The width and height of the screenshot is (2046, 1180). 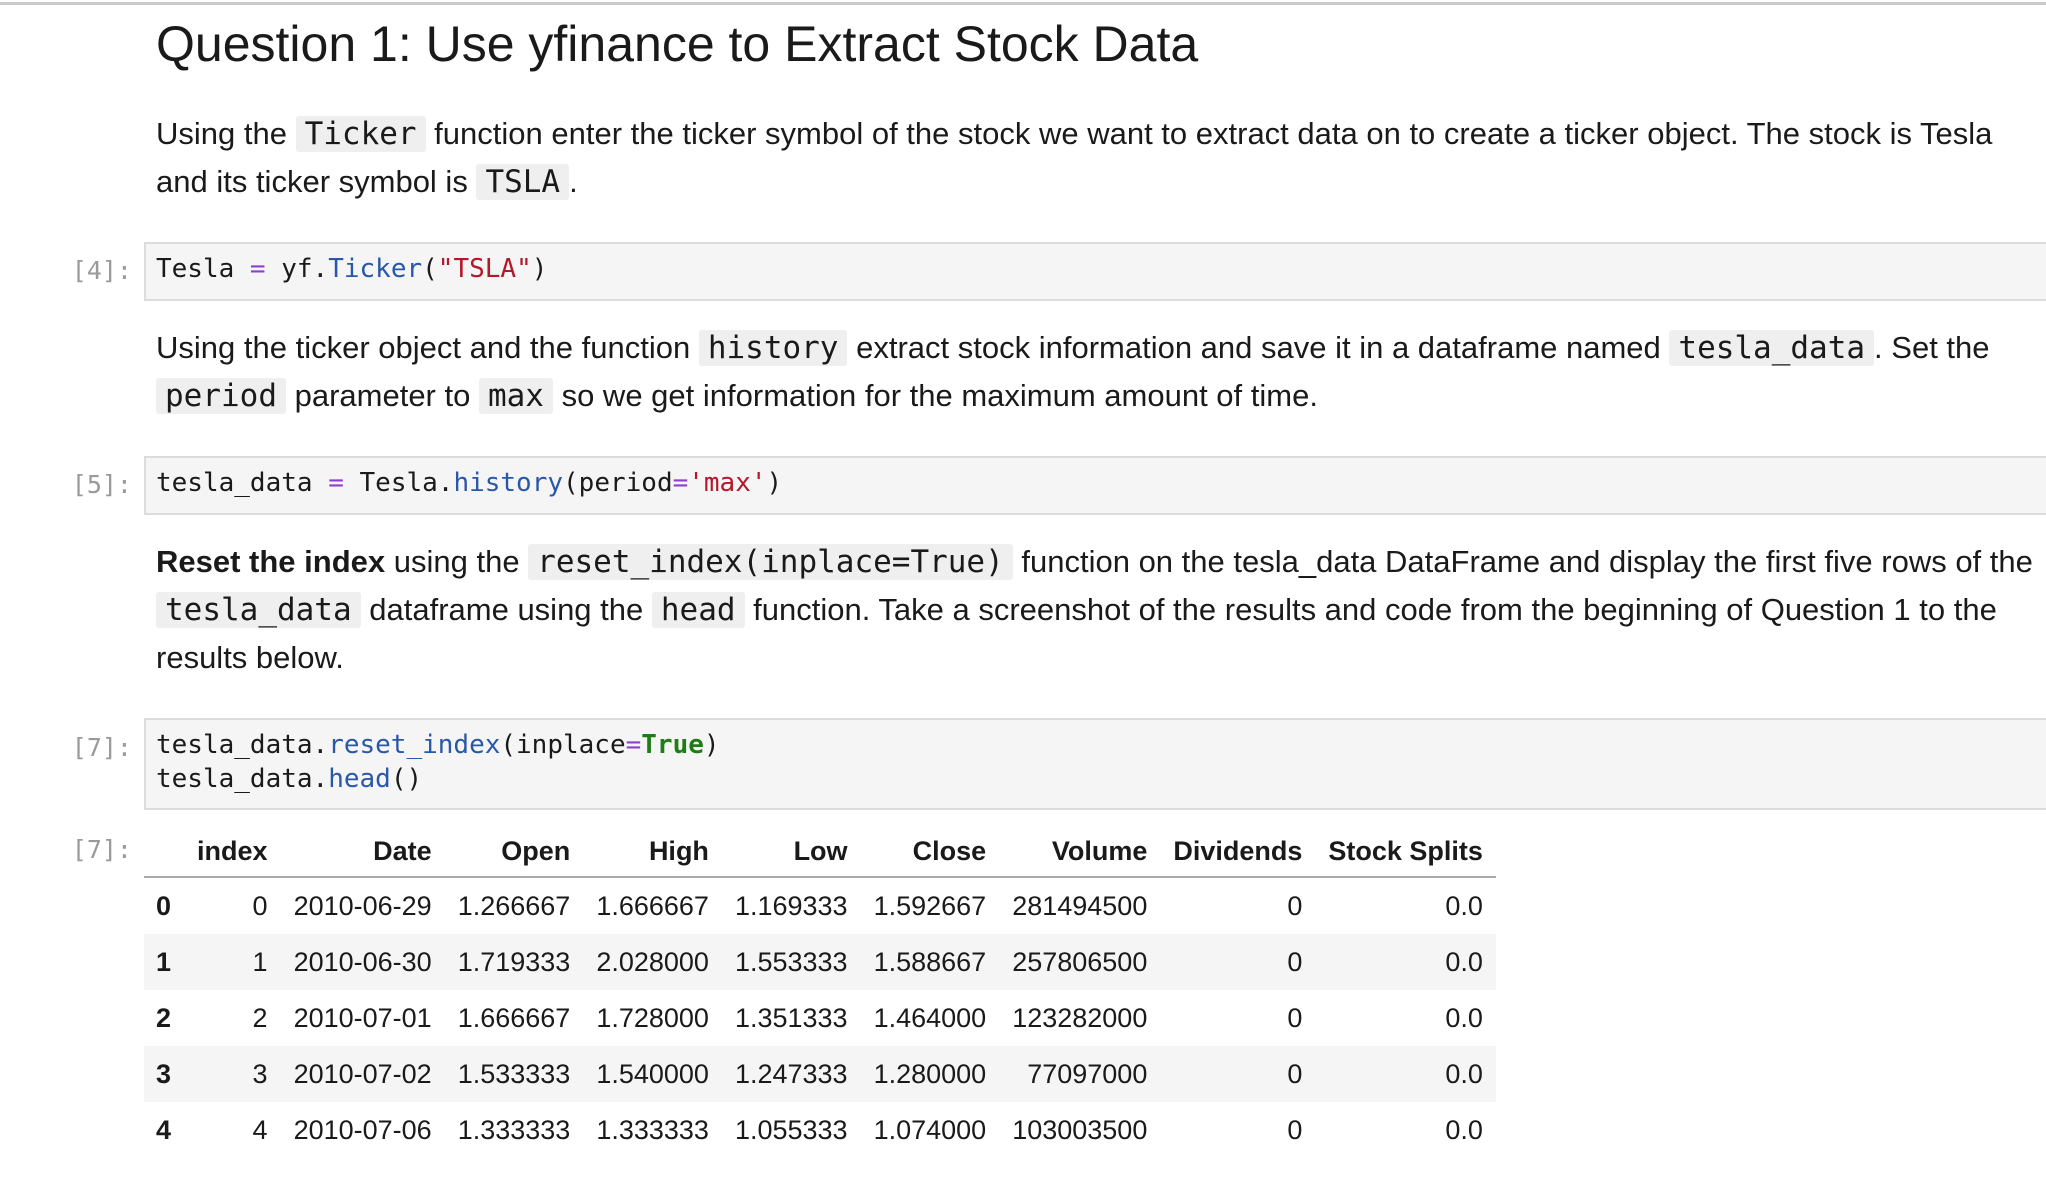 I want to click on output-7-prompt: [7]:, so click(x=101, y=849).